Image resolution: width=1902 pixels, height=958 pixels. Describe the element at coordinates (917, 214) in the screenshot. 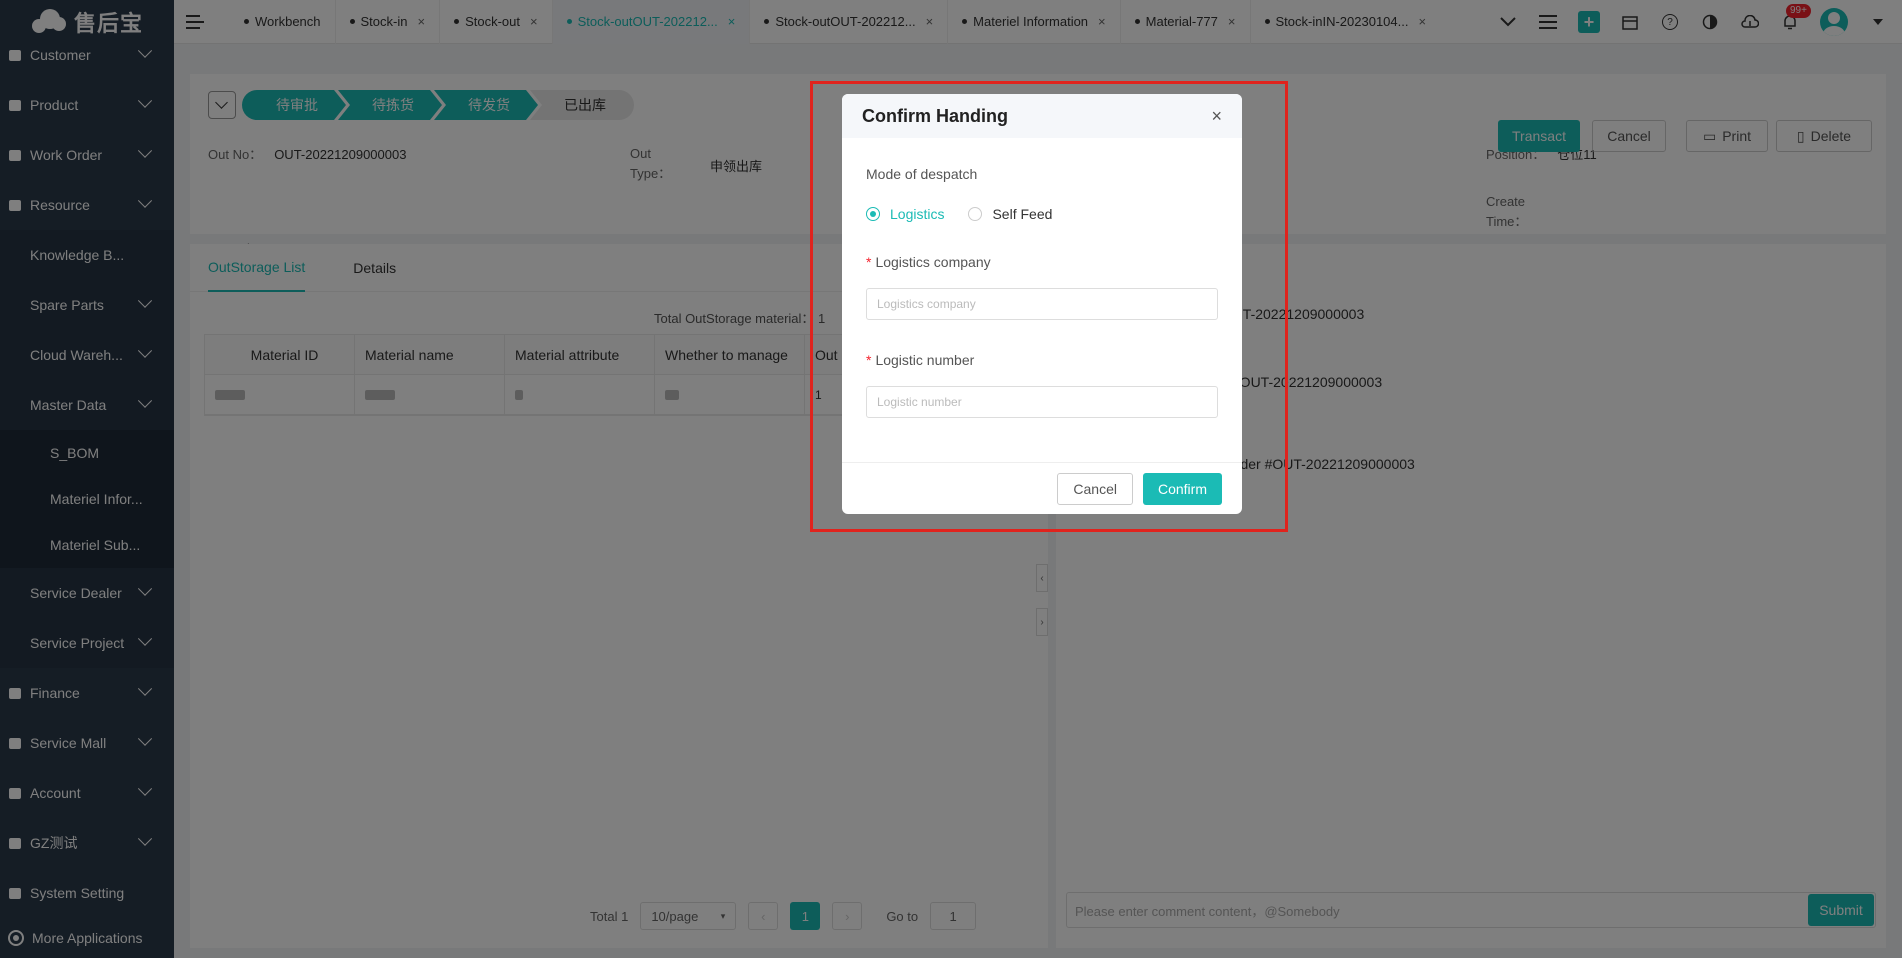

I see `radio-label: Logistics` at that location.